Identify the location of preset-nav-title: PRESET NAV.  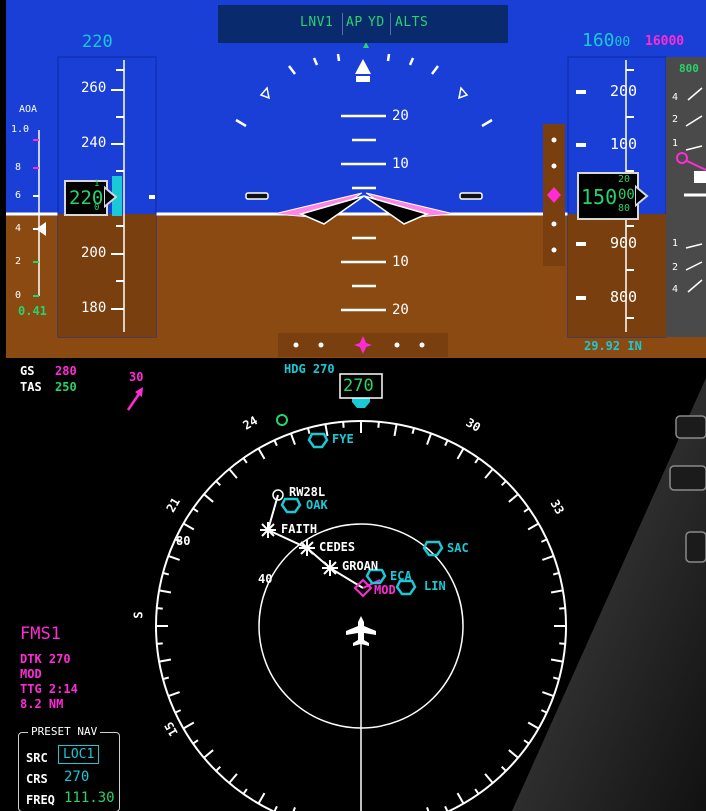
(64, 731).